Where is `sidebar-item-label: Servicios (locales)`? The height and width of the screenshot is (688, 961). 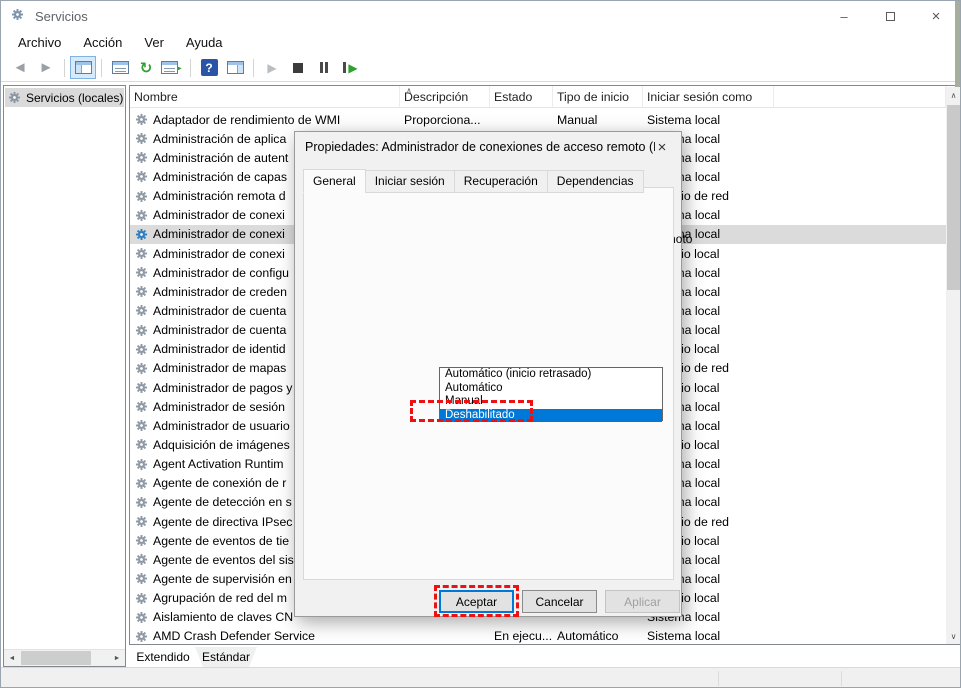 sidebar-item-label: Servicios (locales) is located at coordinates (75, 97).